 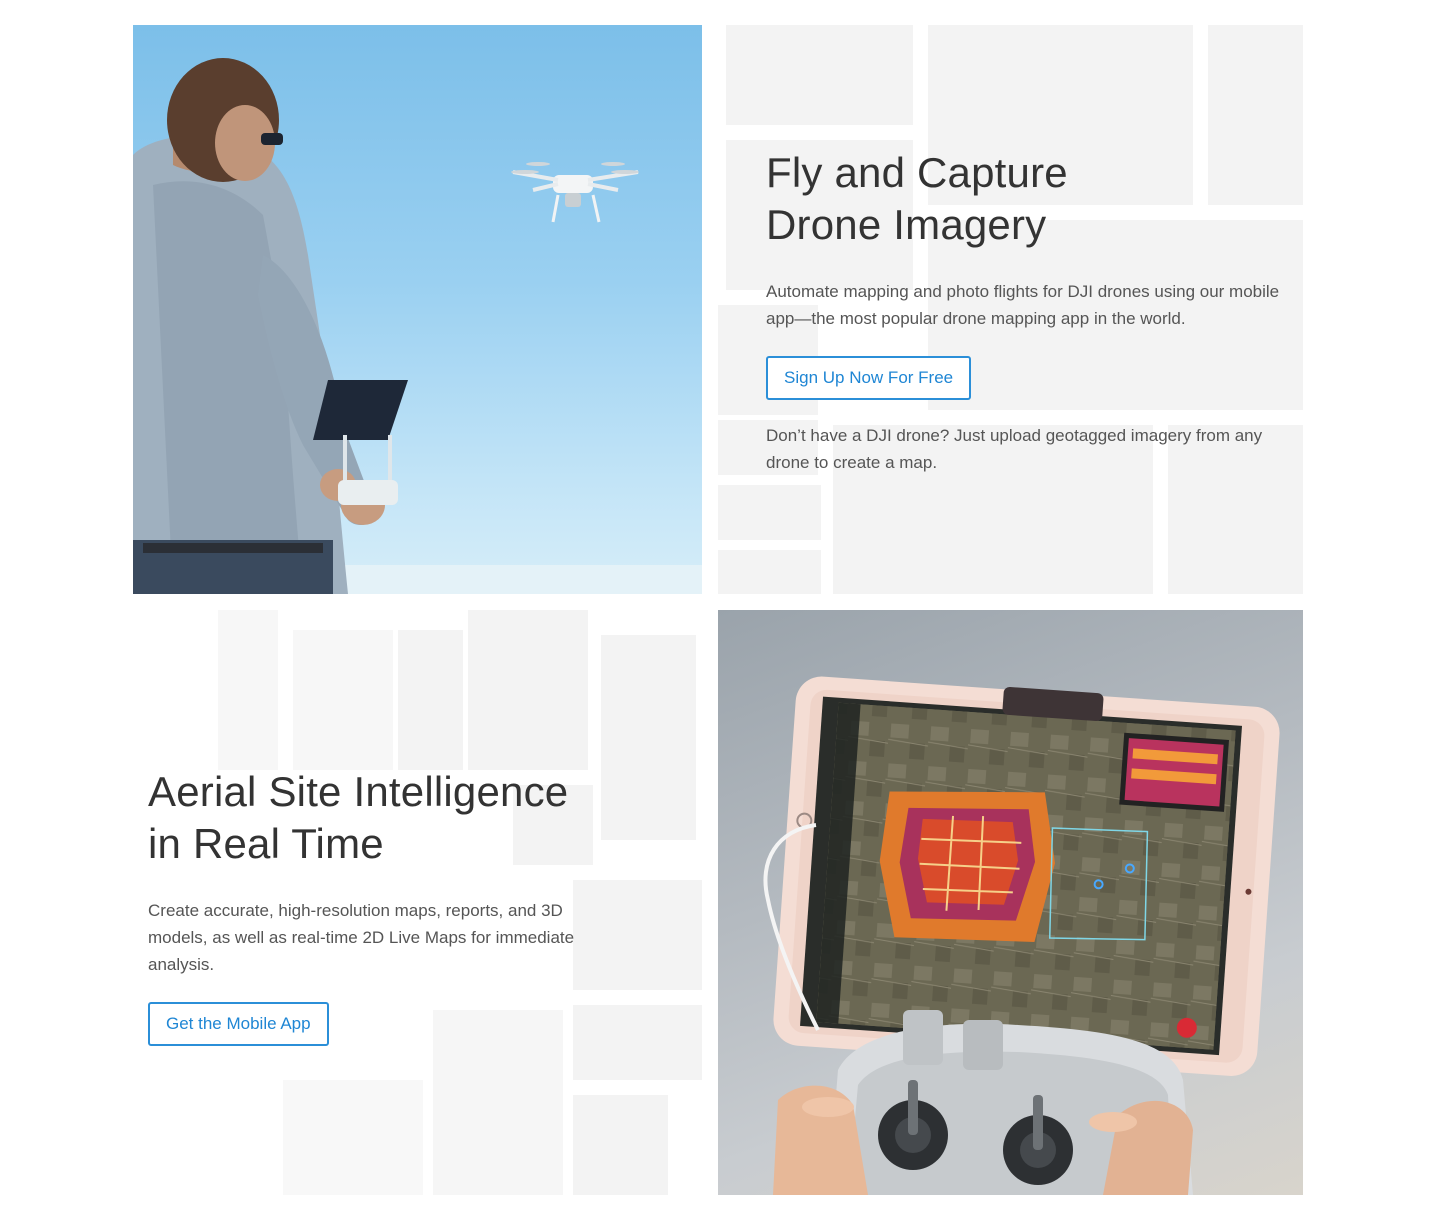 I want to click on headline-line: Drone Imagery, so click(x=906, y=224).